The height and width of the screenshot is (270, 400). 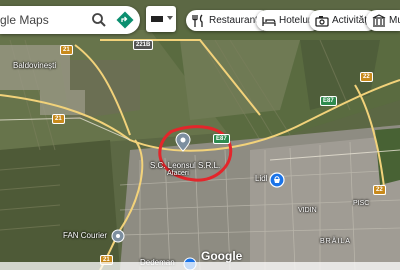 I want to click on lidl-pin, so click(x=277, y=180).